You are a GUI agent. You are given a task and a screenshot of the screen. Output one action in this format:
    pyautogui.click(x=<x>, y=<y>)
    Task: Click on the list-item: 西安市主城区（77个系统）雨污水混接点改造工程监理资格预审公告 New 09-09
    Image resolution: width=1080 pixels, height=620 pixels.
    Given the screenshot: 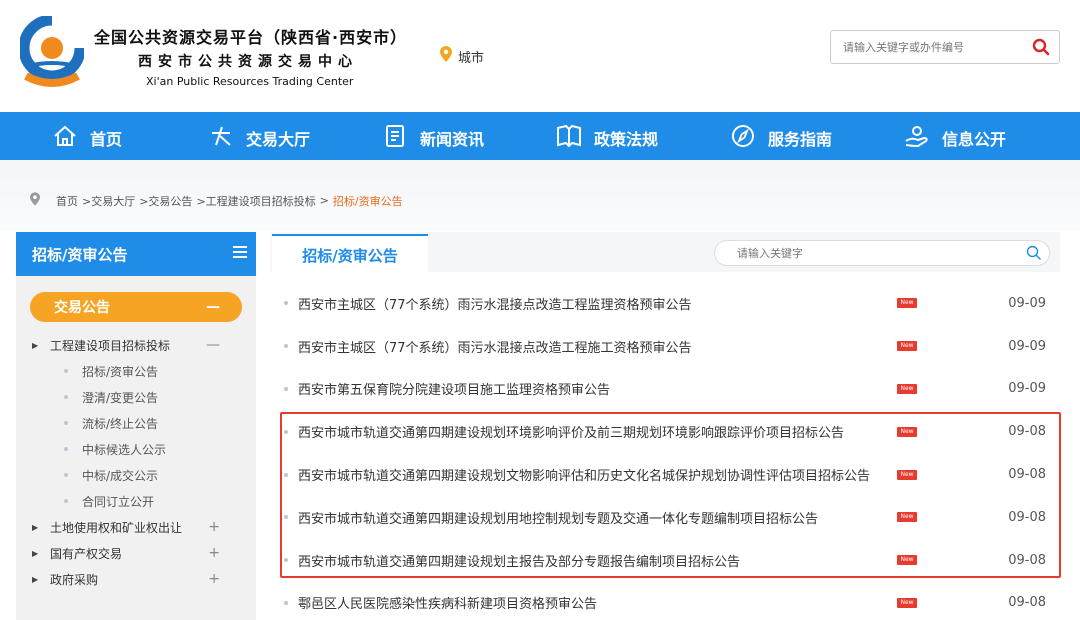 What is the action you would take?
    pyautogui.click(x=670, y=303)
    